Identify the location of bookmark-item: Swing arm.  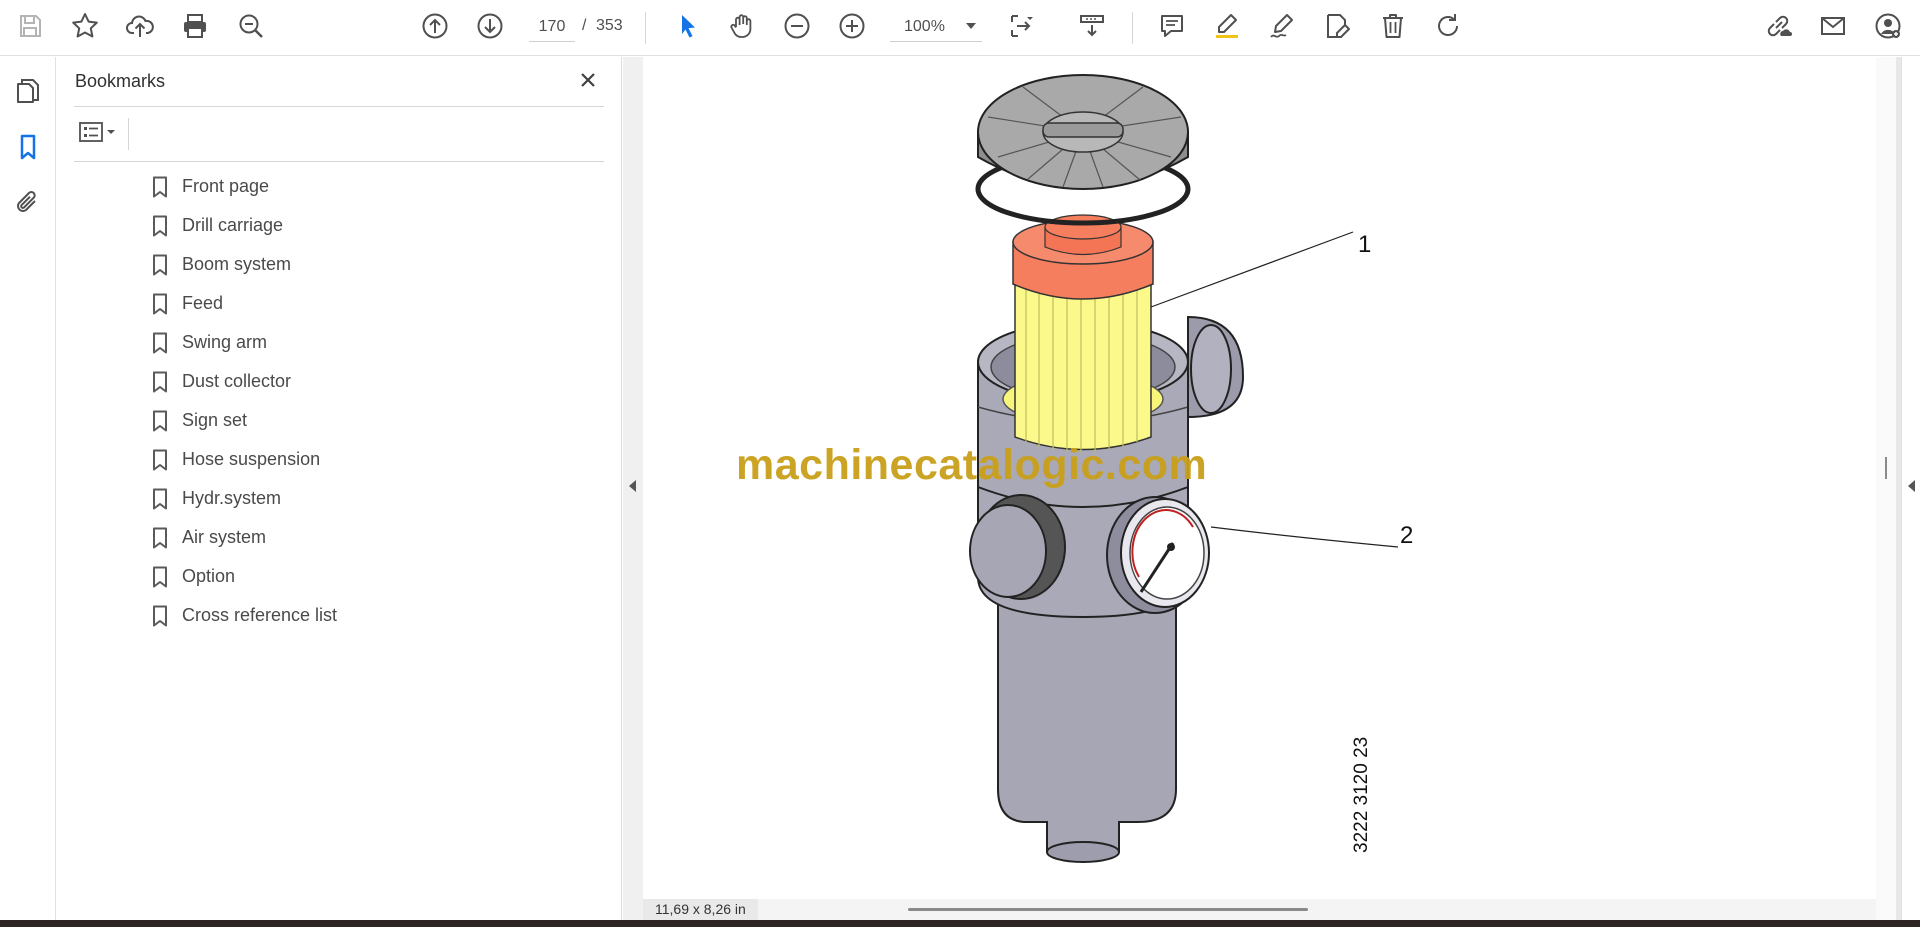
(311, 342).